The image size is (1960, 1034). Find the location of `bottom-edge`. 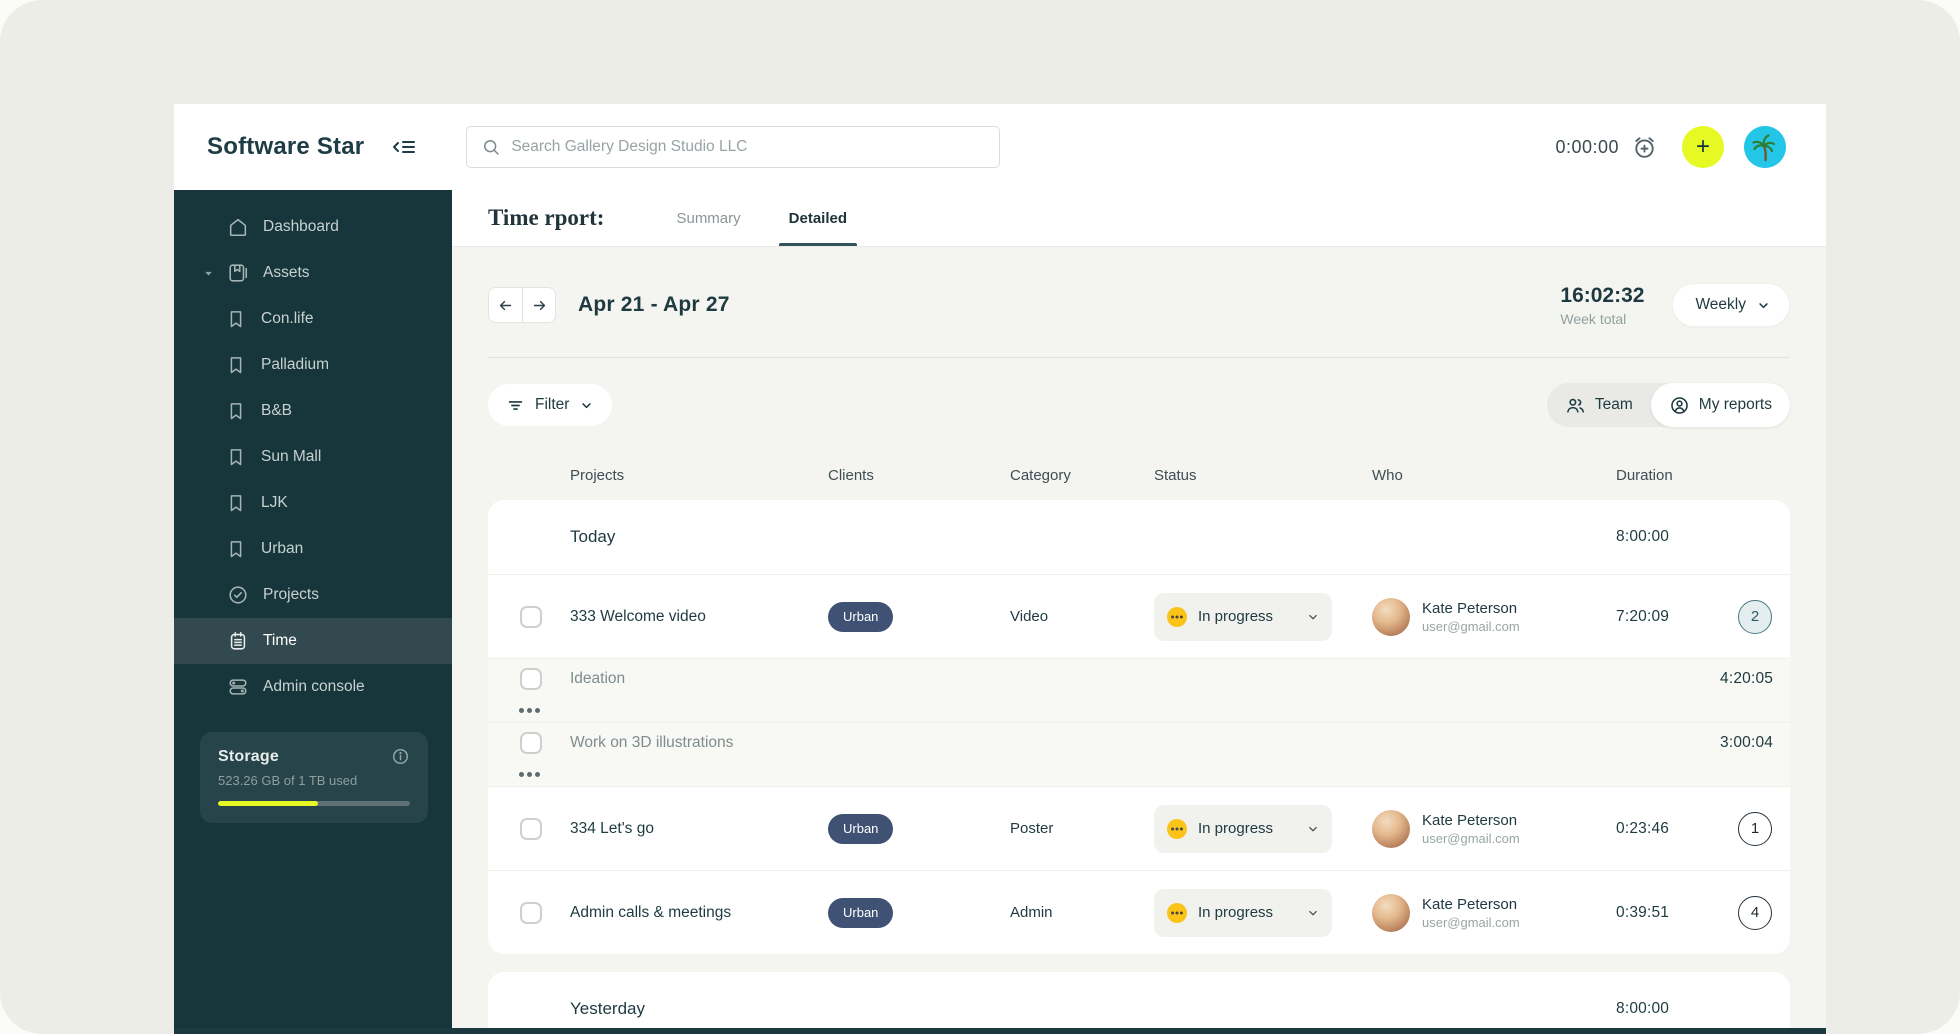

bottom-edge is located at coordinates (1000, 1031).